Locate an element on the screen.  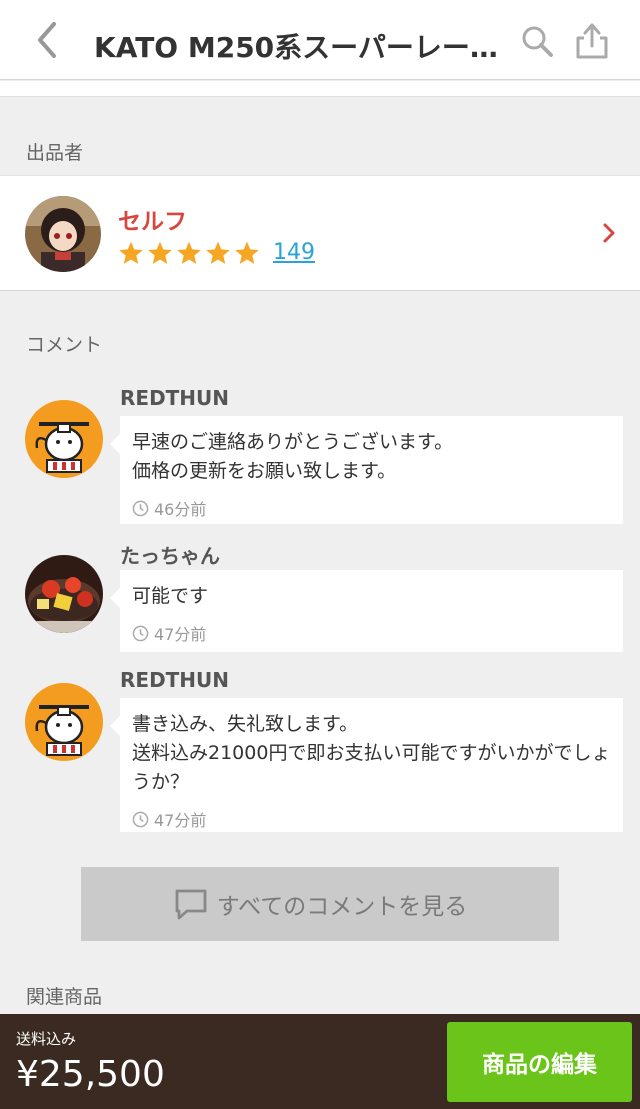
seller-rating-stars is located at coordinates (189, 255).